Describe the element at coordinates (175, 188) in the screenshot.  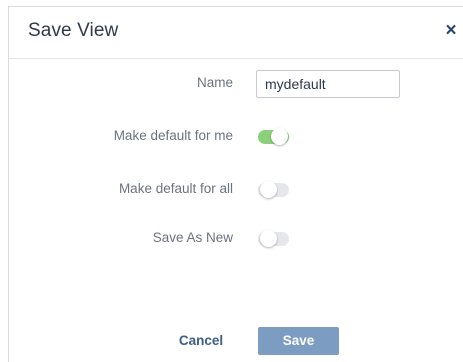
I see `make-default-for-all-label: Make default for all` at that location.